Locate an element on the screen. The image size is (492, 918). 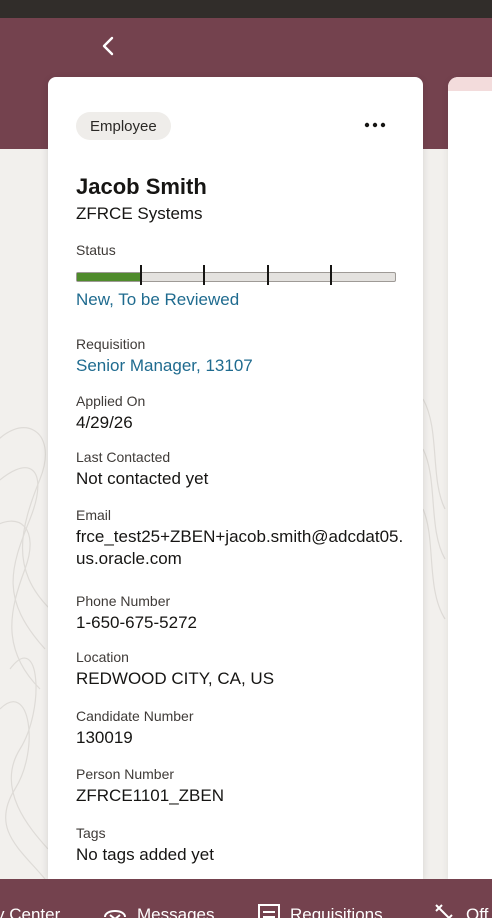
field-label: Last Contacted is located at coordinates (123, 457).